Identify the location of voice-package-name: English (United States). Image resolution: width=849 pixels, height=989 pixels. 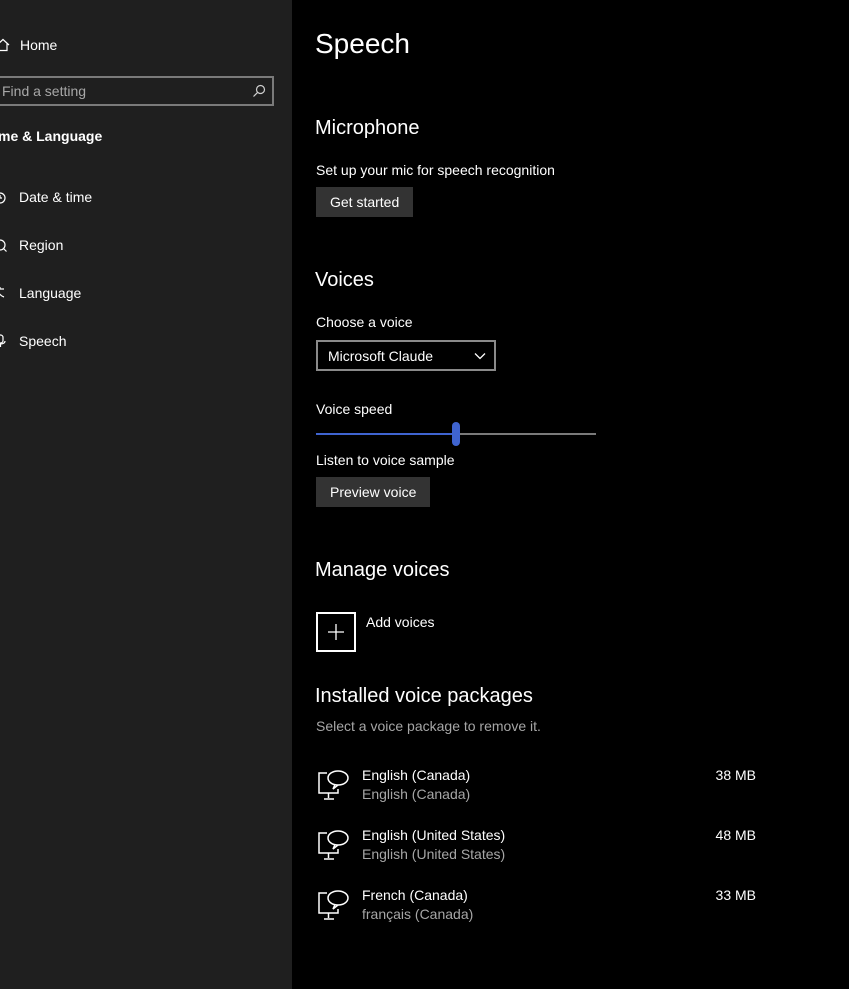
(434, 835).